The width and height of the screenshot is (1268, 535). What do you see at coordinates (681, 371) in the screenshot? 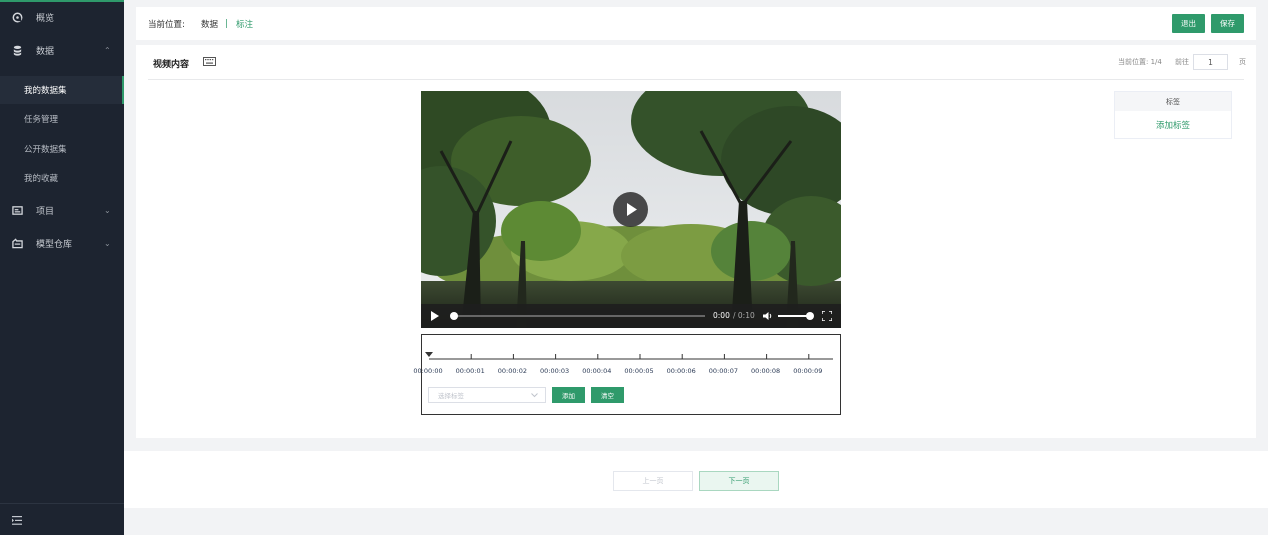
I see `timeline-tick-label: 00:00:06` at bounding box center [681, 371].